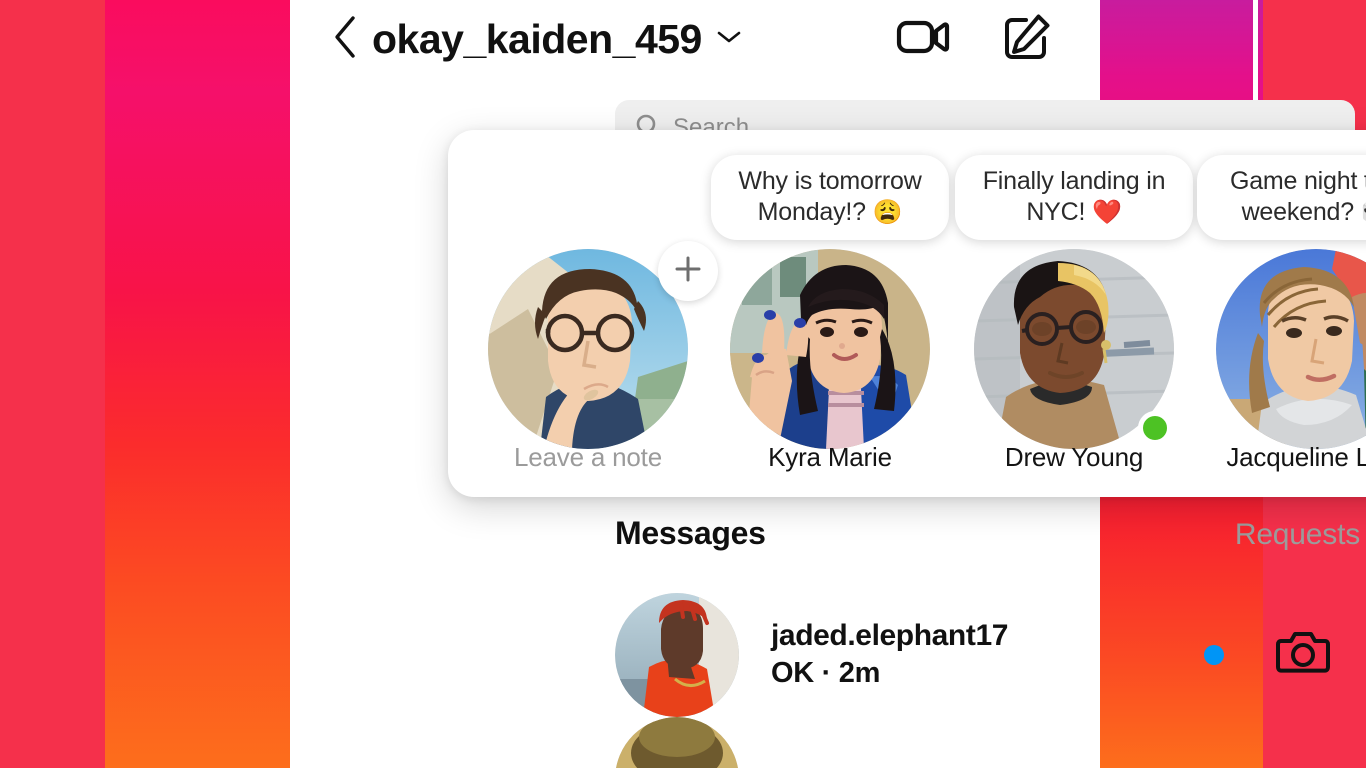  I want to click on conversation-list: jaded.elephant17 OK · 2m, so click(987, 680).